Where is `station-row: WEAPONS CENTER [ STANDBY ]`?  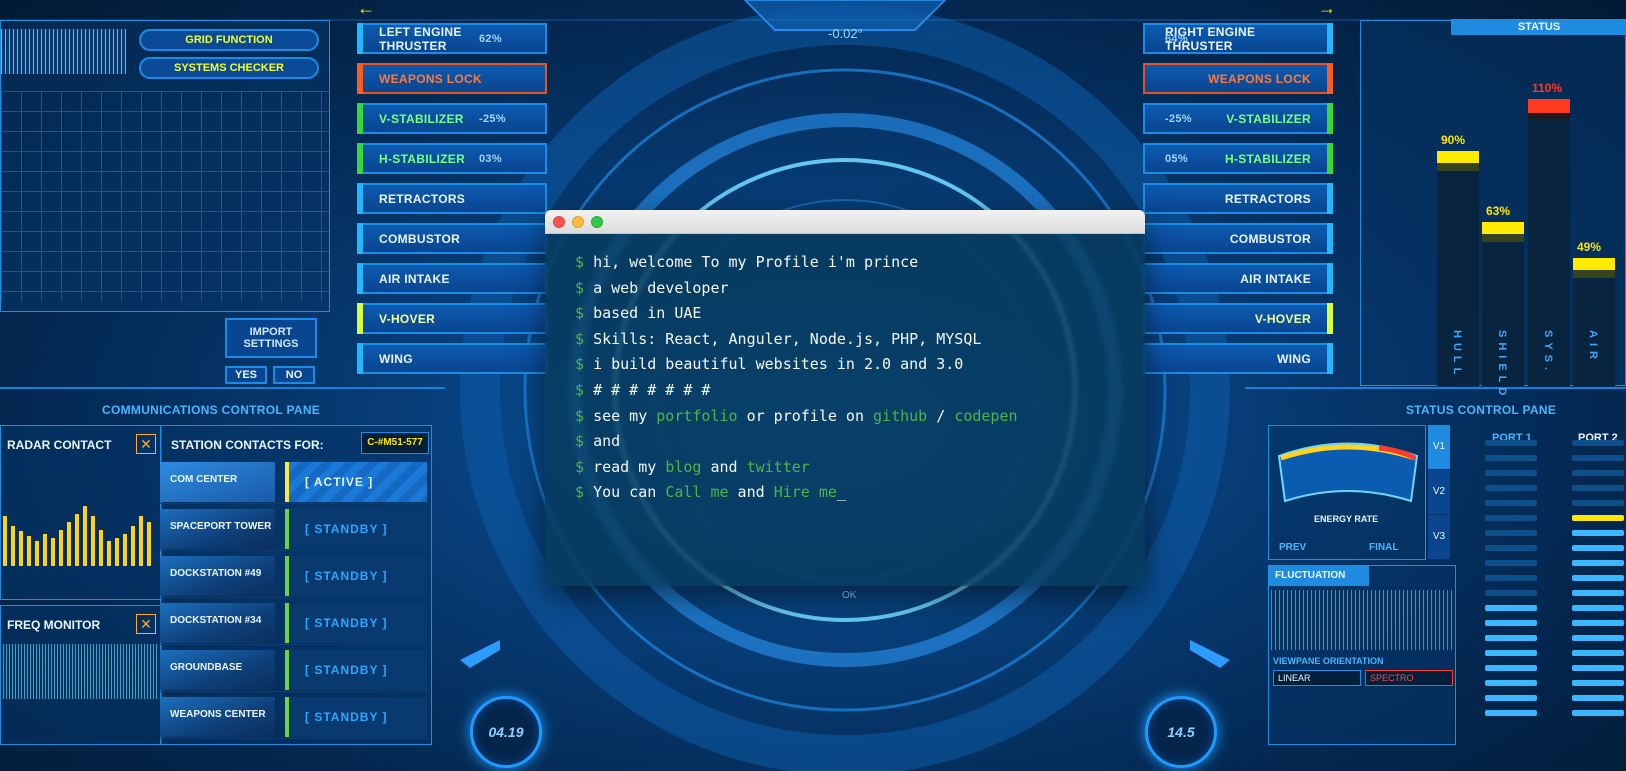
station-row: WEAPONS CENTER [ STANDBY ] is located at coordinates (295, 717).